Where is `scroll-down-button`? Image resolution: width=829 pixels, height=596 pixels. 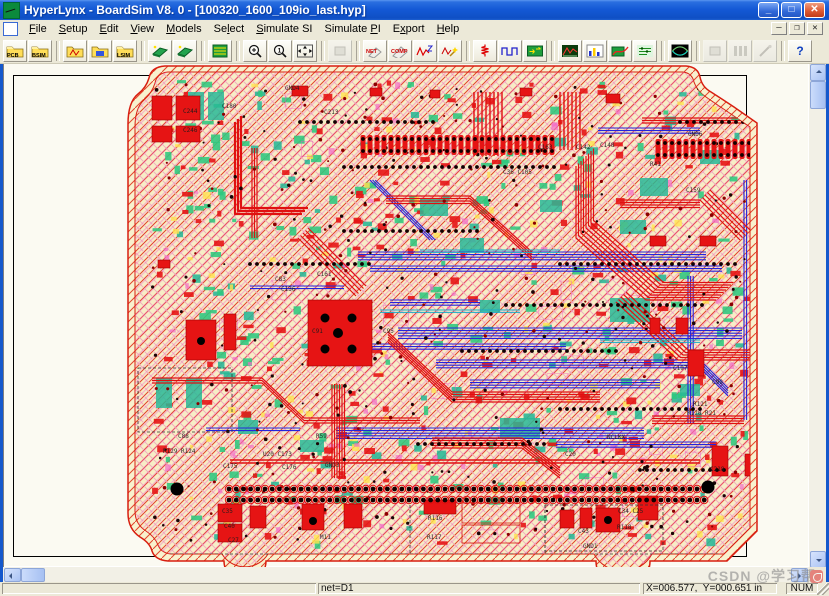 scroll-down-button is located at coordinates (818, 559).